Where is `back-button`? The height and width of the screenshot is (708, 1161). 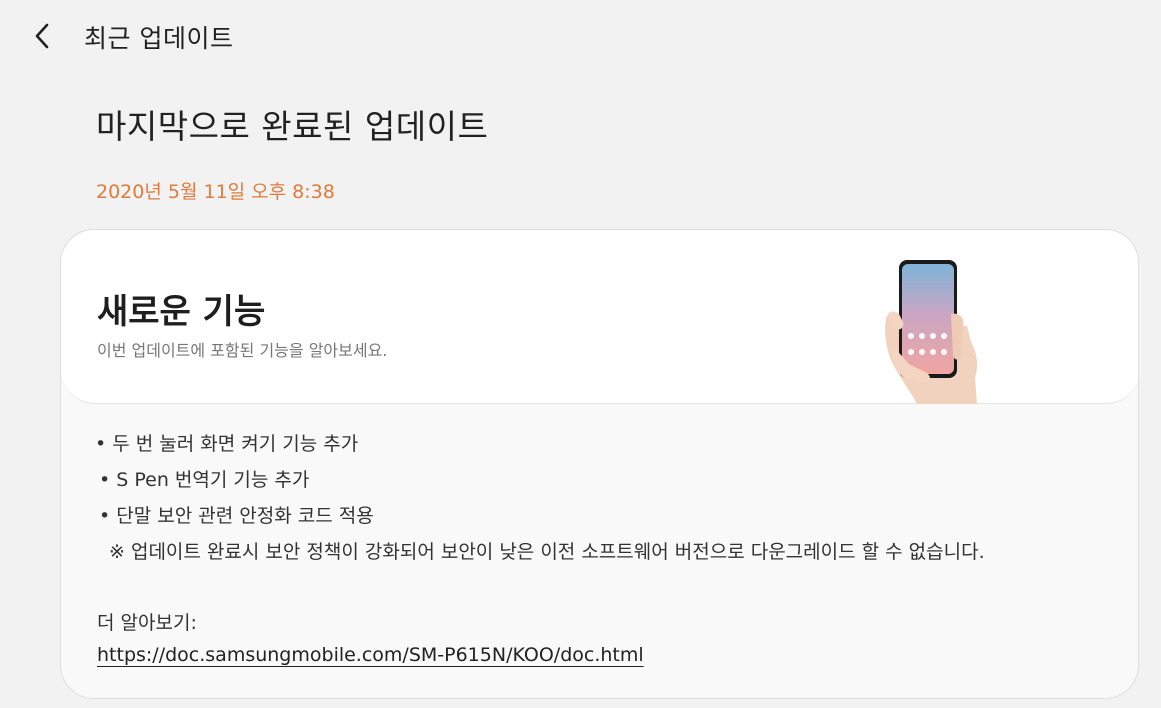
back-button is located at coordinates (42, 36).